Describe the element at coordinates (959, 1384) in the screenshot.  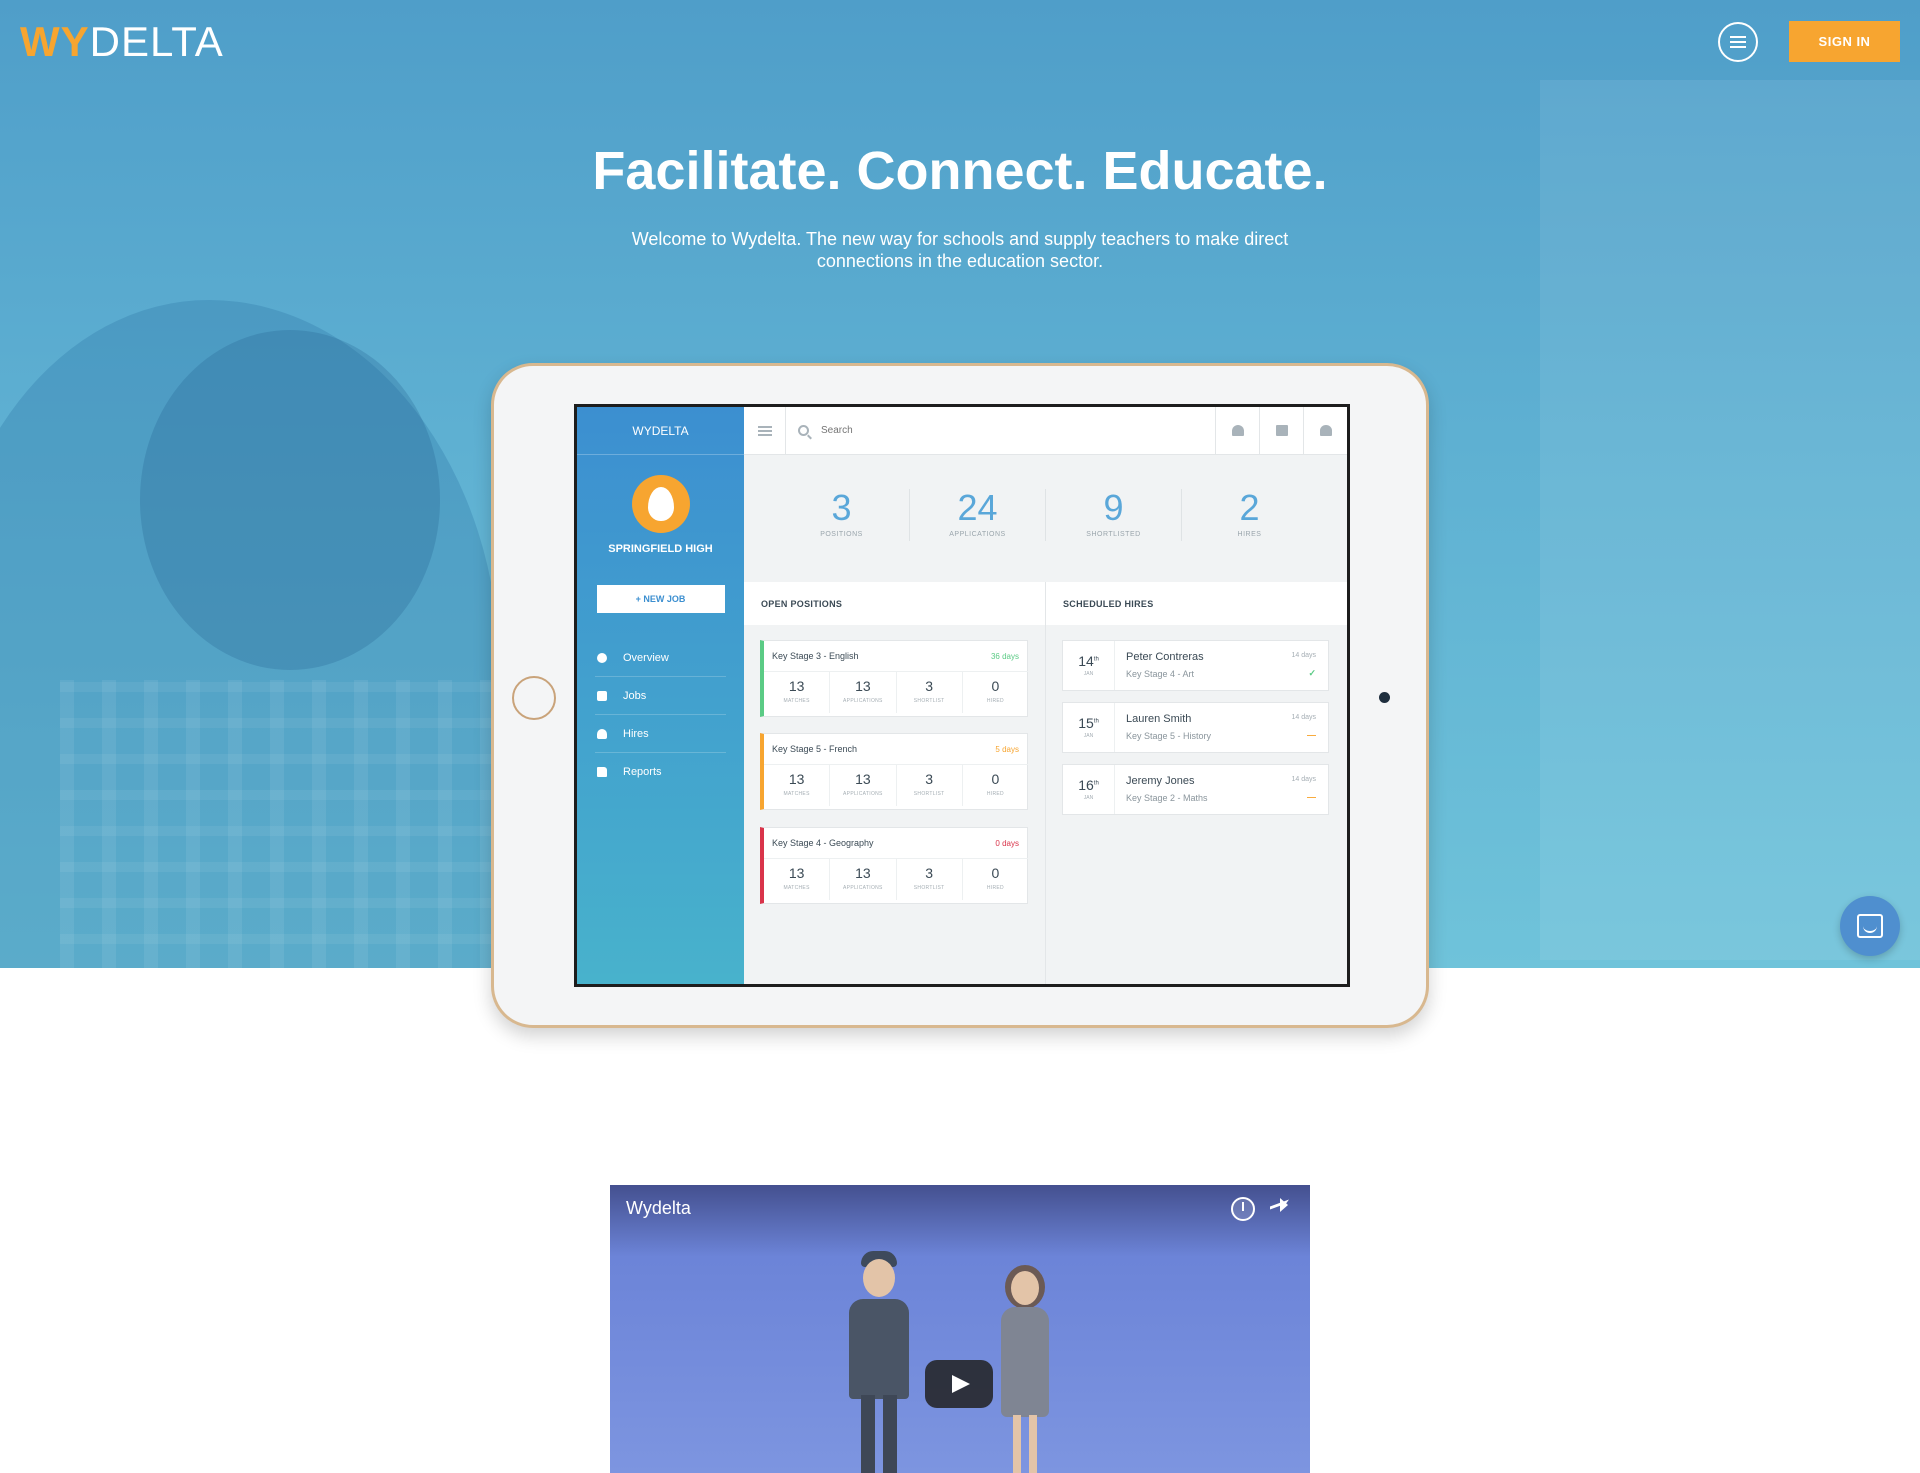
I see `play-button` at that location.